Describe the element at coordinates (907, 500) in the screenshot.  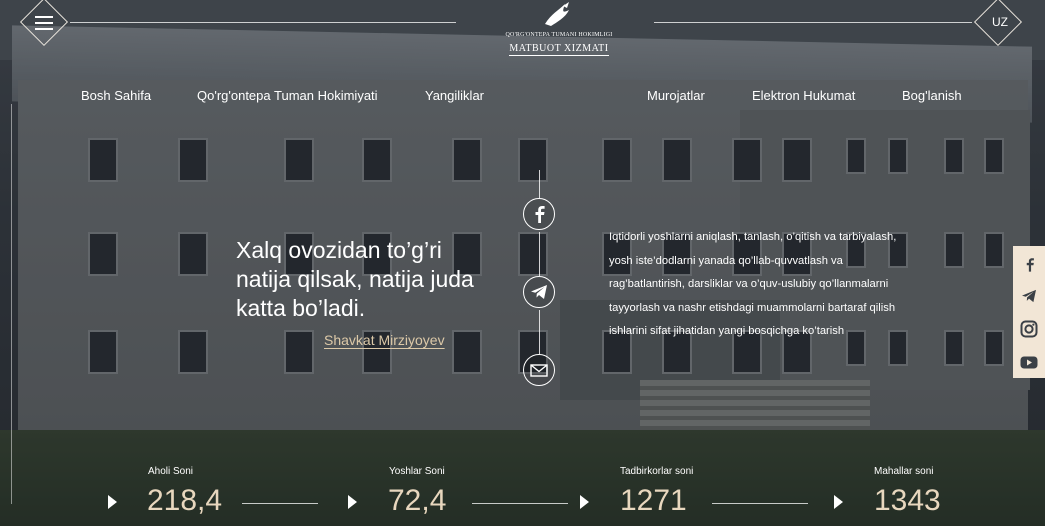
I see `stat-value-mahallas: 1343` at that location.